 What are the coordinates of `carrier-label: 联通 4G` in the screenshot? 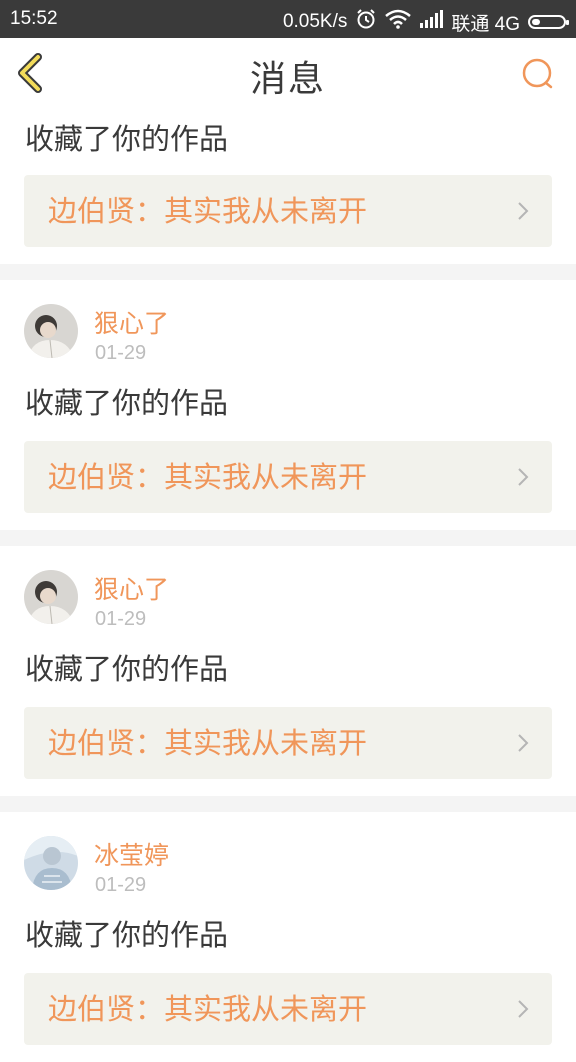 It's located at (485, 24).